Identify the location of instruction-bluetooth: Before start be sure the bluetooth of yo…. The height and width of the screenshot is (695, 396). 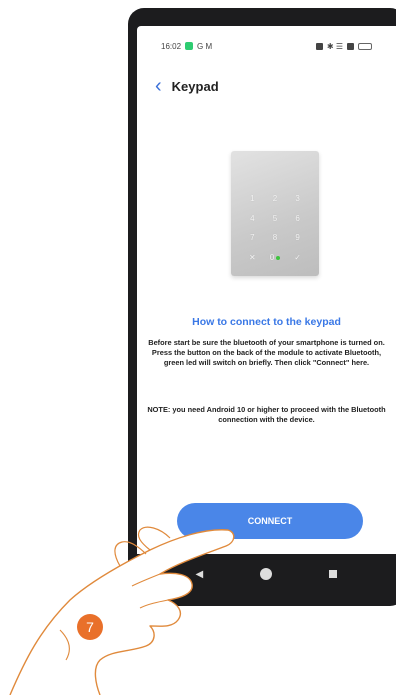
(266, 342).